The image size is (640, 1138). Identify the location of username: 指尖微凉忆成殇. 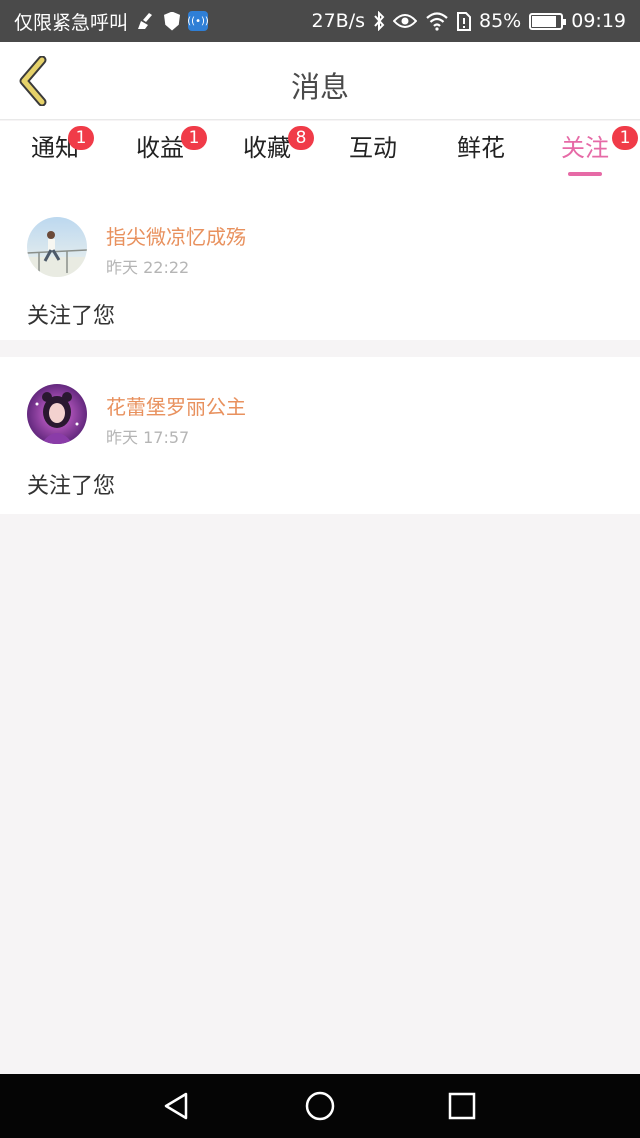
(176, 235).